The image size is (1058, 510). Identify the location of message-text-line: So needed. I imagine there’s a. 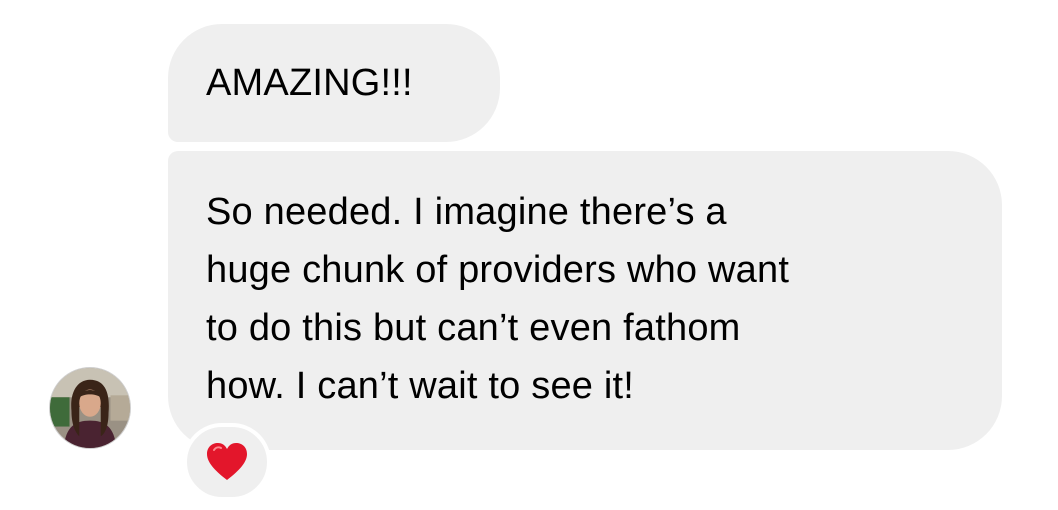
(466, 212).